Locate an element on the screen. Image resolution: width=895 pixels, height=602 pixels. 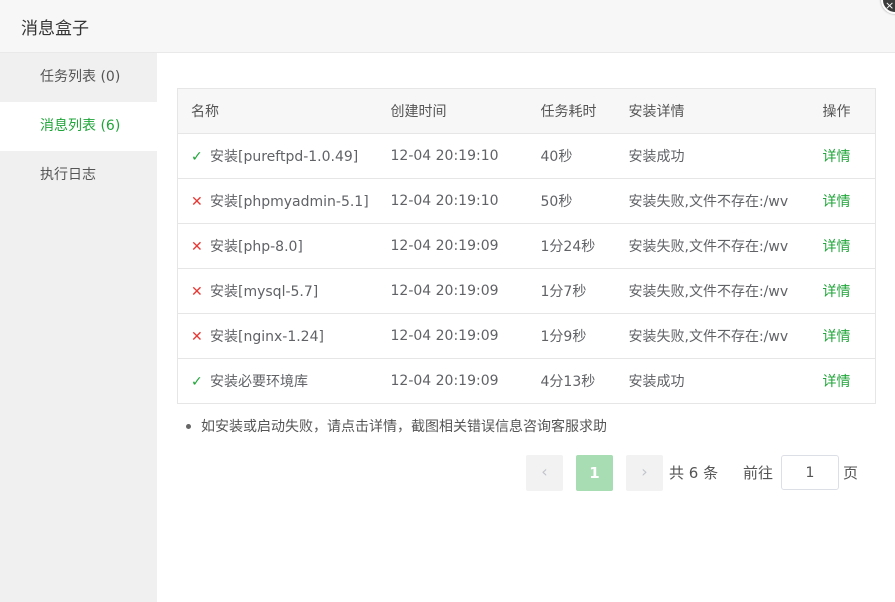
task-name: 安装[mysql-5.7] is located at coordinates (264, 292).